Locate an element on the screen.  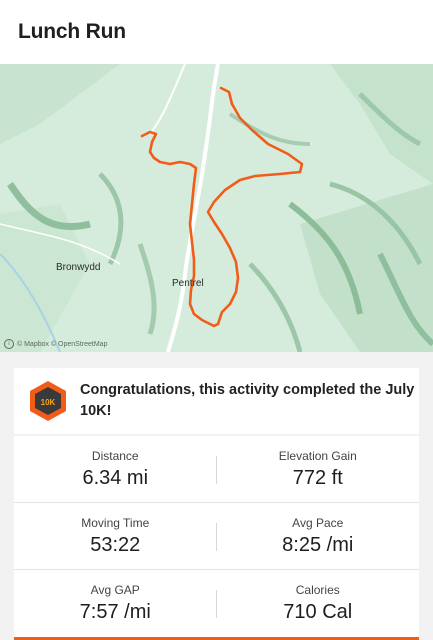
stat-avg-gap: Avg GAP 7:57 /mi is located at coordinates (115, 603).